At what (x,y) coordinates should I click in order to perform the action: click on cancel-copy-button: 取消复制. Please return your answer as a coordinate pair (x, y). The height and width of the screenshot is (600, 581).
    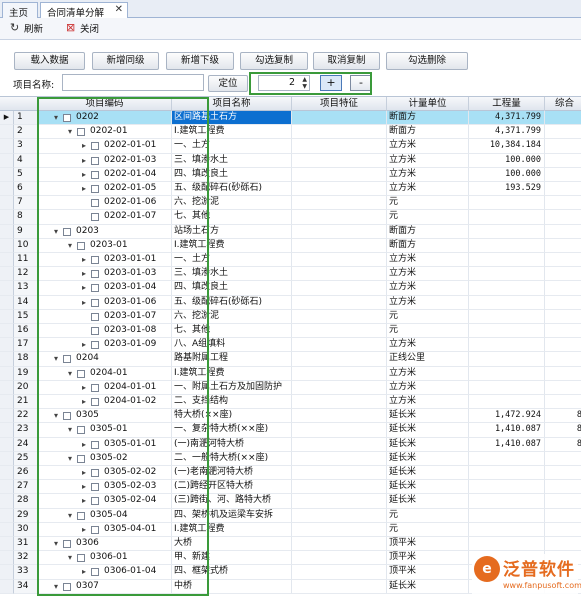
    Looking at the image, I should click on (346, 61).